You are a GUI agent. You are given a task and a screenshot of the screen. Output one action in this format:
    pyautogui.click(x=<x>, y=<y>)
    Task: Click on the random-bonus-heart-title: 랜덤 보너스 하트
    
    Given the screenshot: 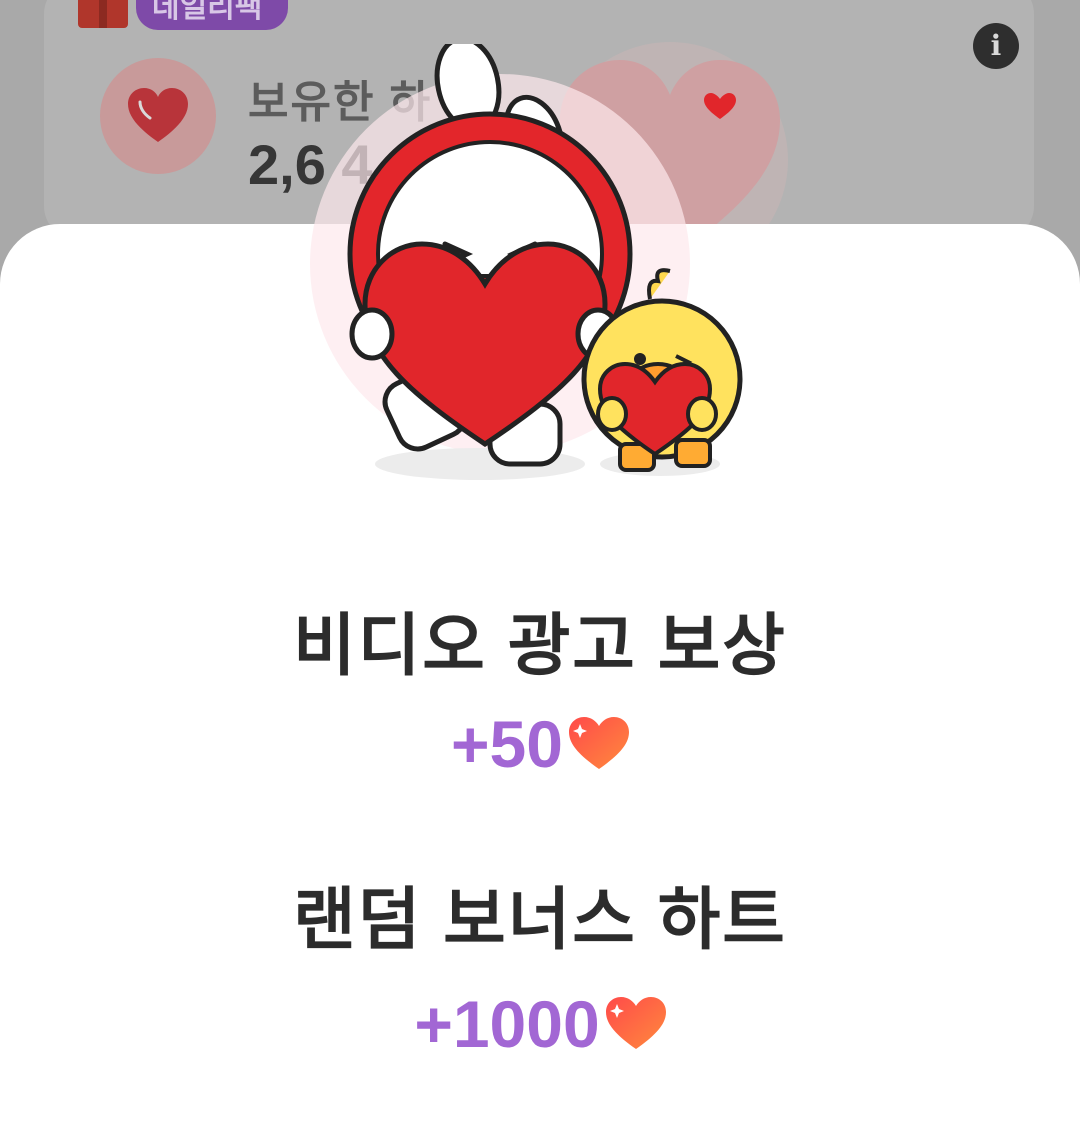 What is the action you would take?
    pyautogui.click(x=540, y=920)
    